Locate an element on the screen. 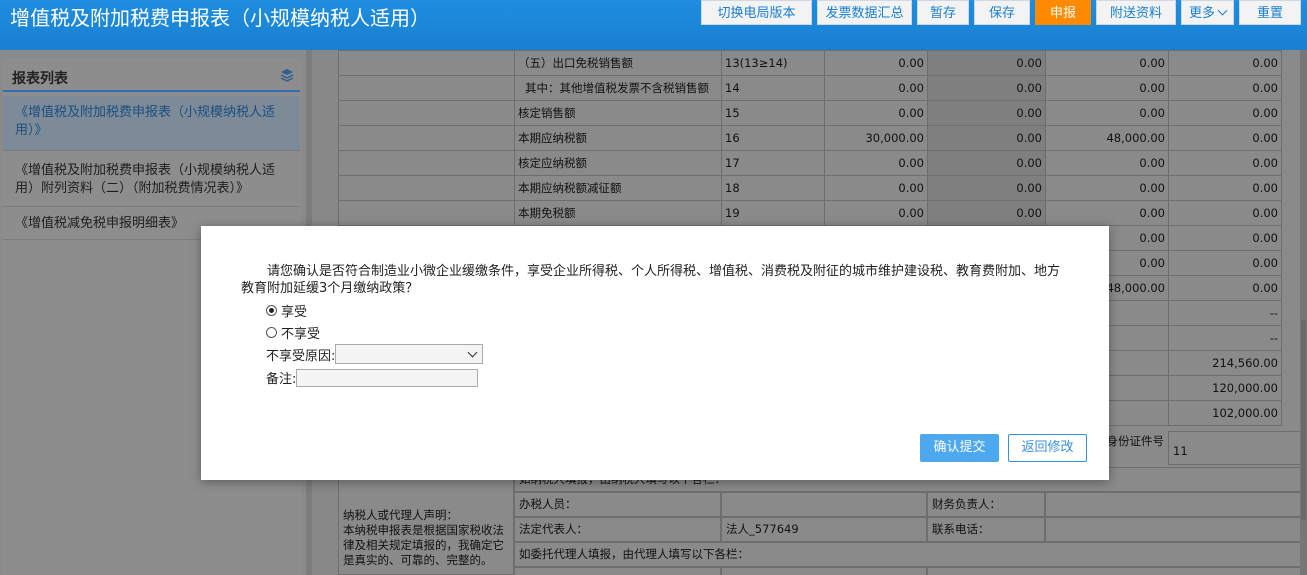 The width and height of the screenshot is (1307, 575). row-label: 本期应纳税额减征额 is located at coordinates (618, 188).